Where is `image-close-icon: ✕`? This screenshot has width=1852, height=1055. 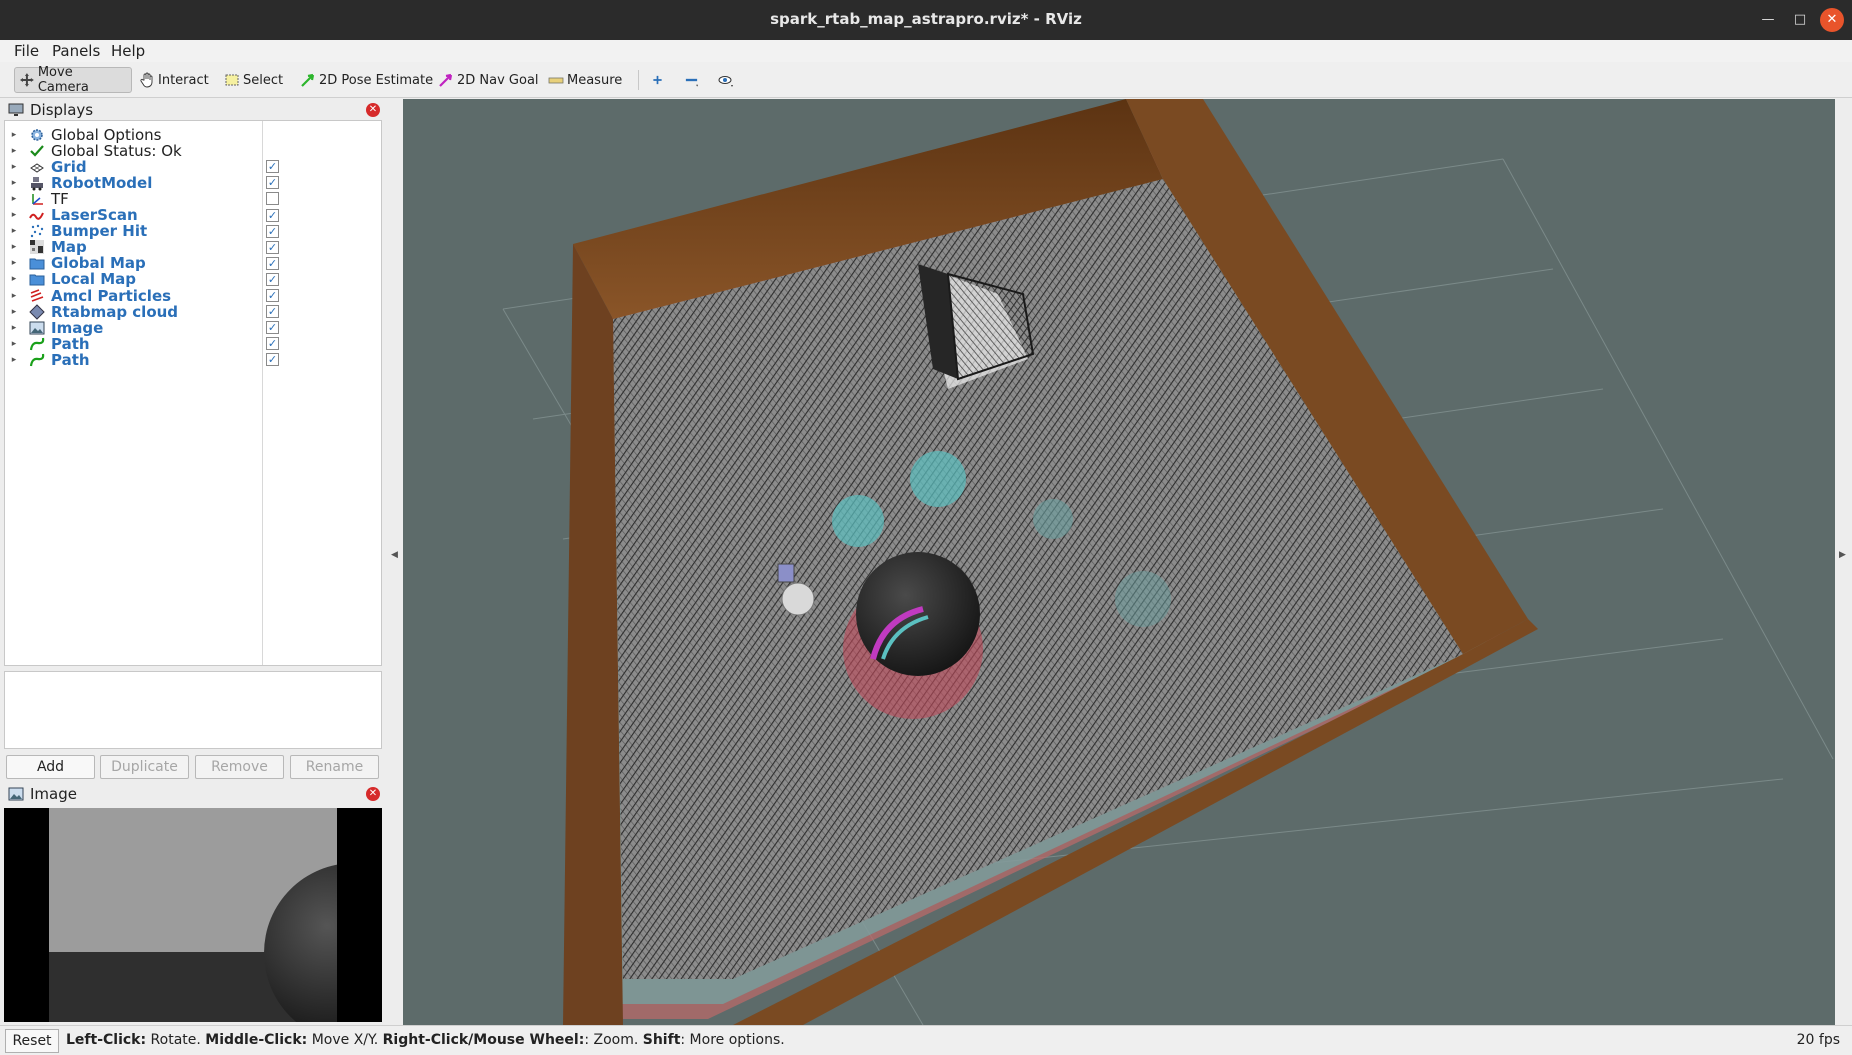 image-close-icon: ✕ is located at coordinates (373, 794).